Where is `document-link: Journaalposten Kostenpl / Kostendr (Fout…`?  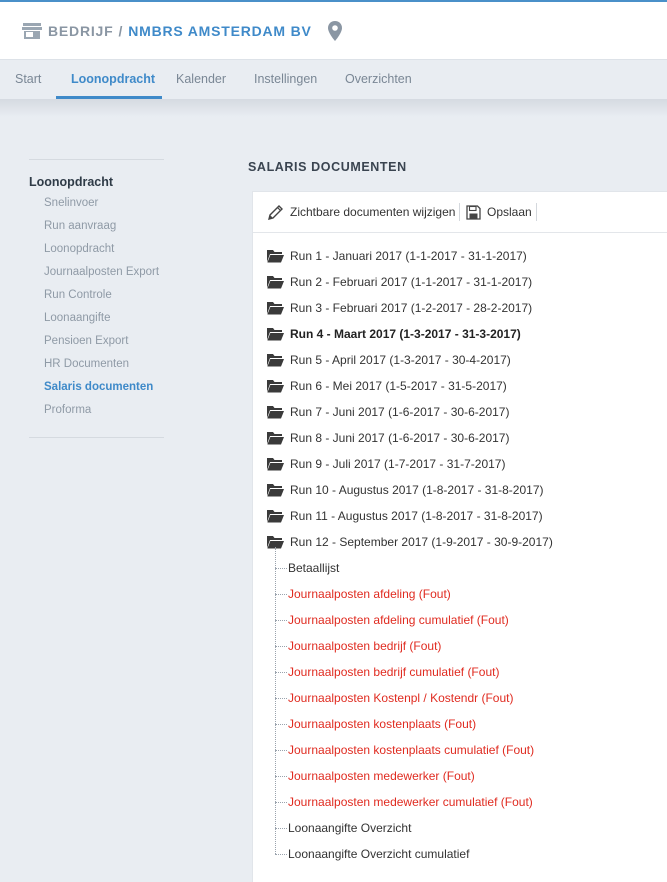 document-link: Journaalposten Kostenpl / Kostendr (Fout… is located at coordinates (394, 698).